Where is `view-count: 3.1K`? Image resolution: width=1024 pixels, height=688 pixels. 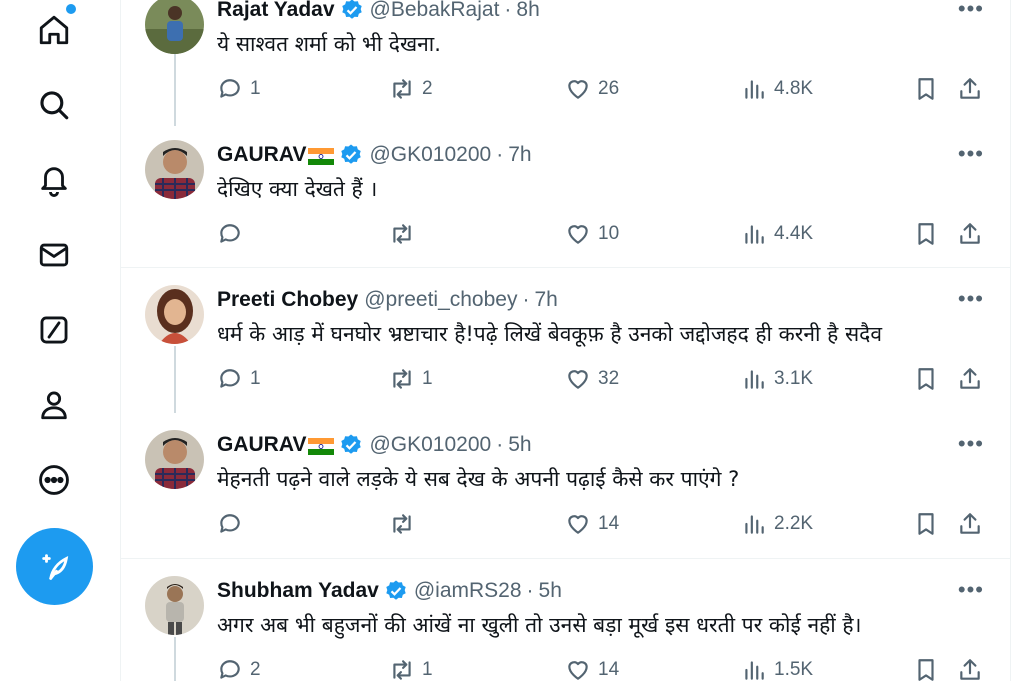 view-count: 3.1K is located at coordinates (794, 378).